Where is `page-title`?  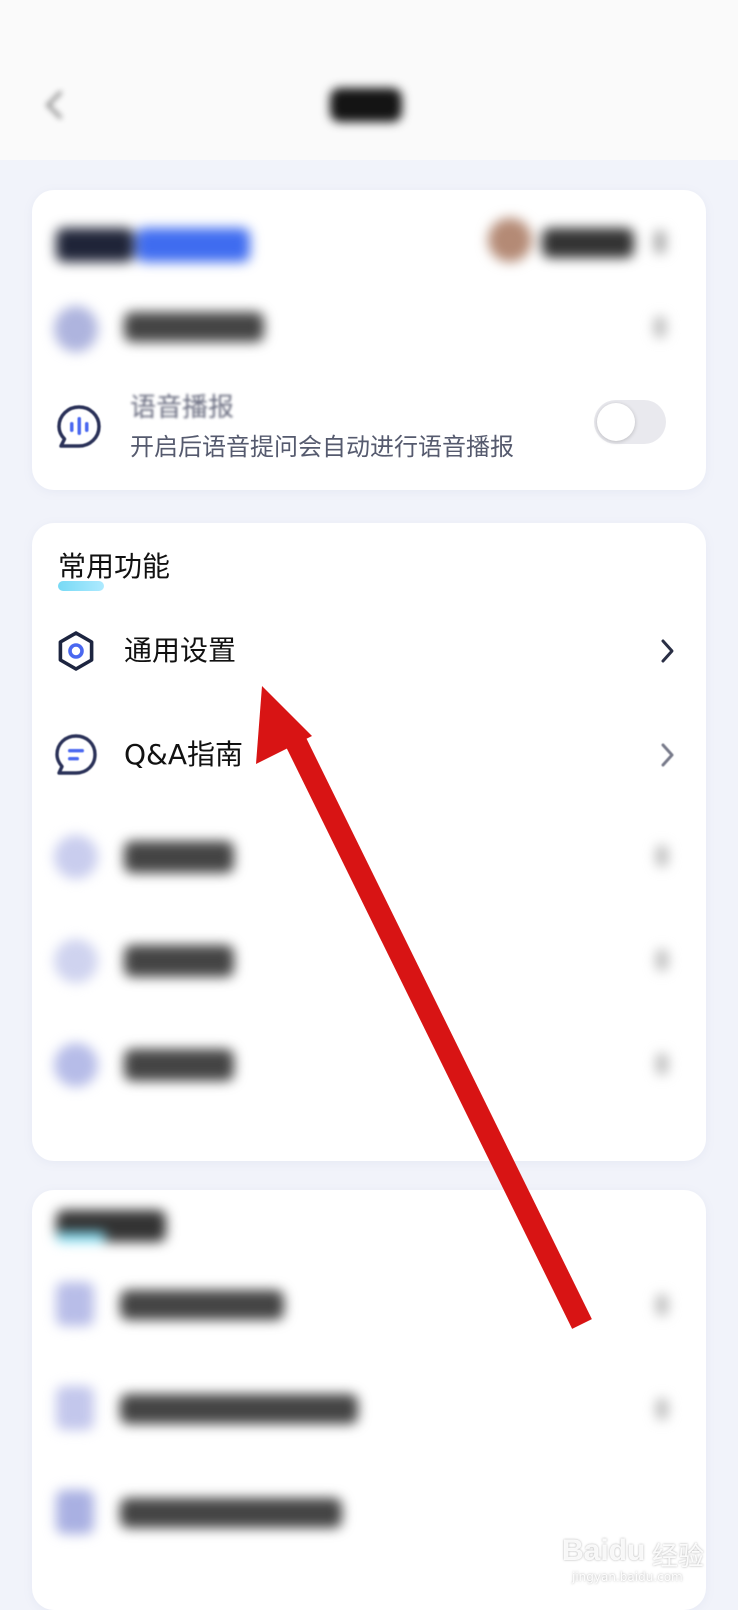 page-title is located at coordinates (366, 105).